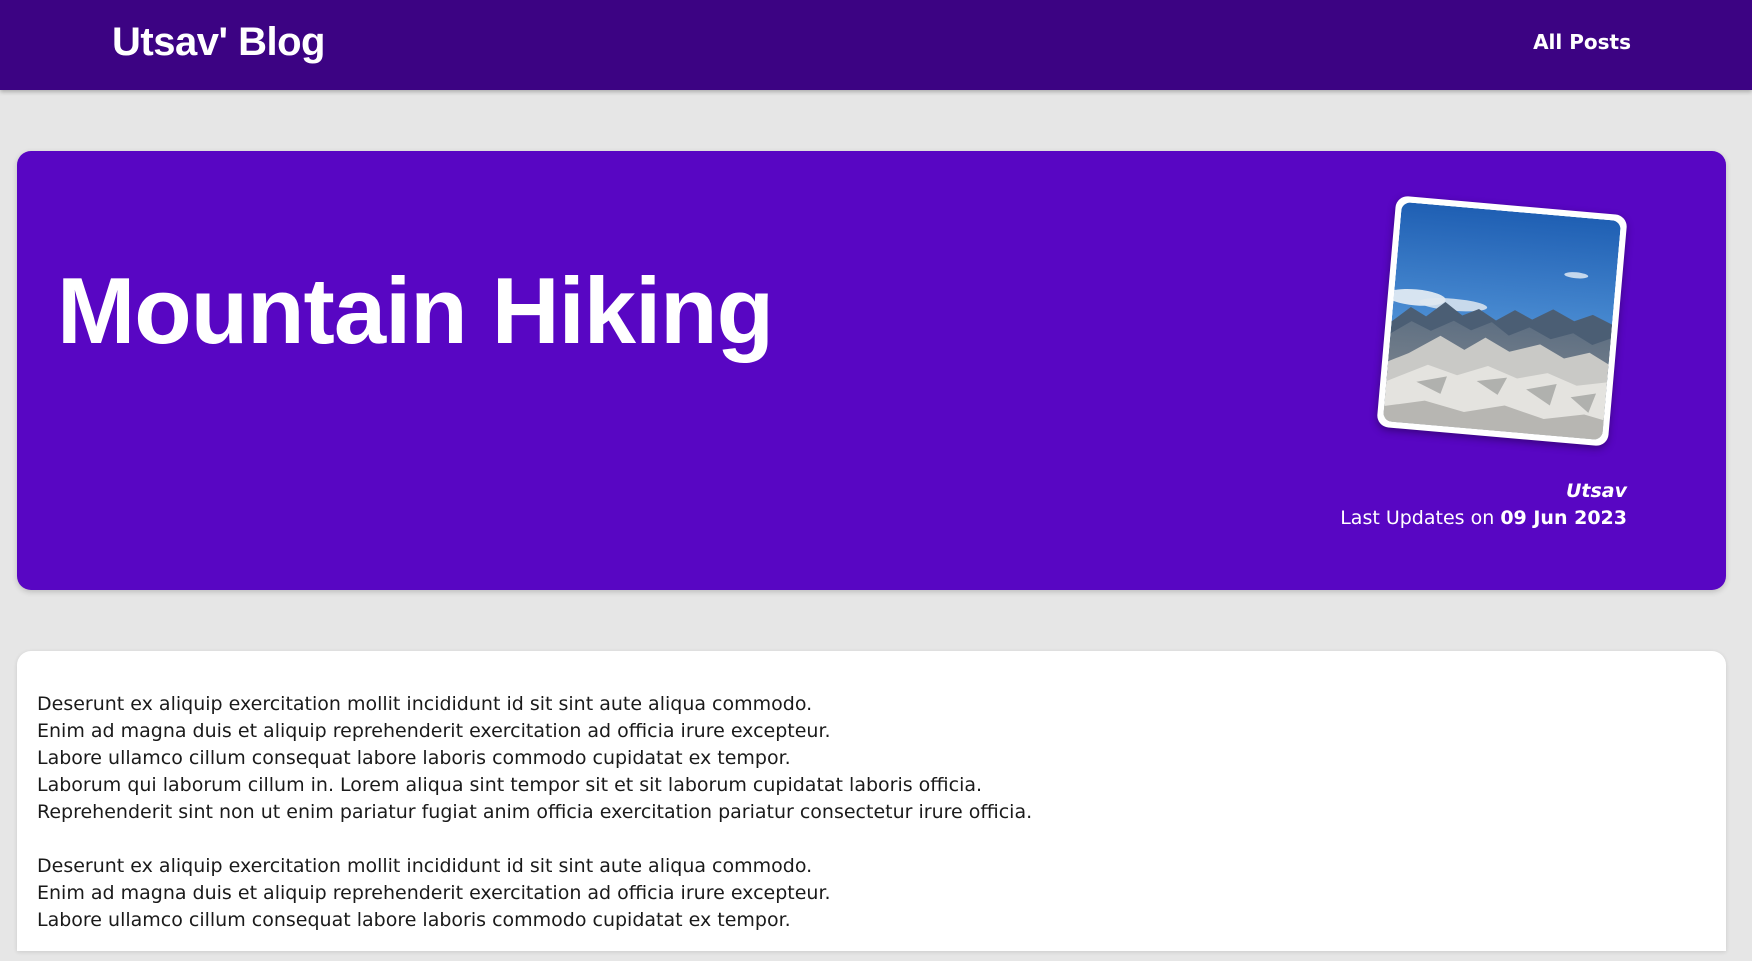 The width and height of the screenshot is (1752, 961). Describe the element at coordinates (415, 310) in the screenshot. I see `post-title: Mountain Hiking` at that location.